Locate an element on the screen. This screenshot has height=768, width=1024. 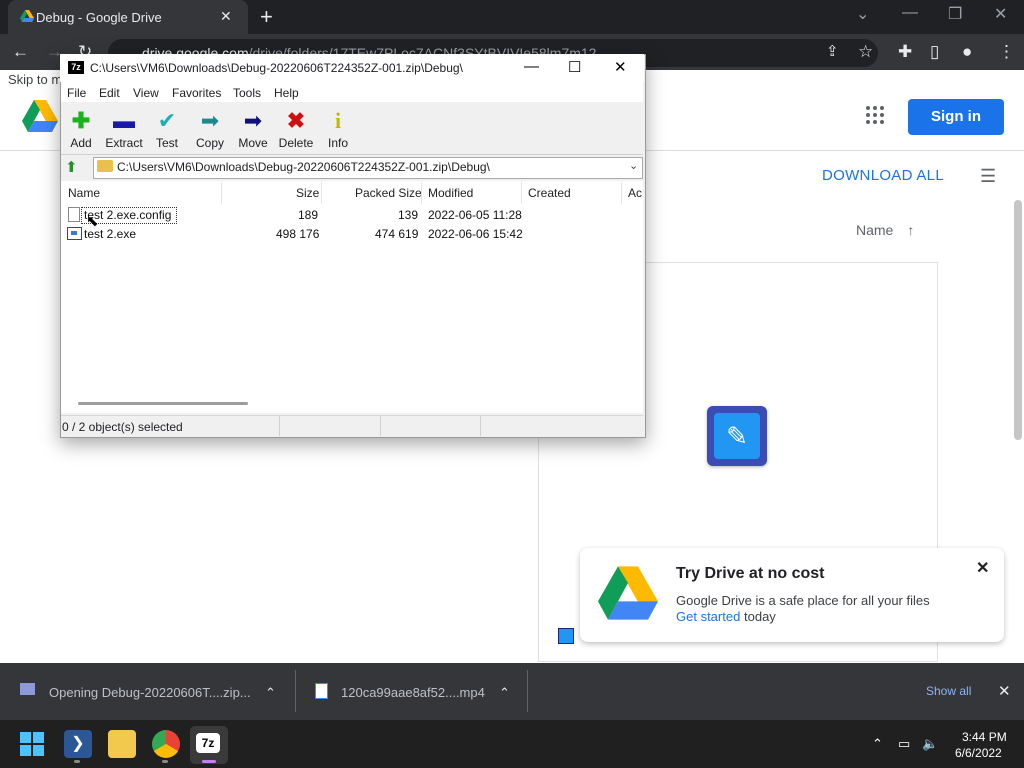
share-icon: ⇪ is located at coordinates (832, 51).